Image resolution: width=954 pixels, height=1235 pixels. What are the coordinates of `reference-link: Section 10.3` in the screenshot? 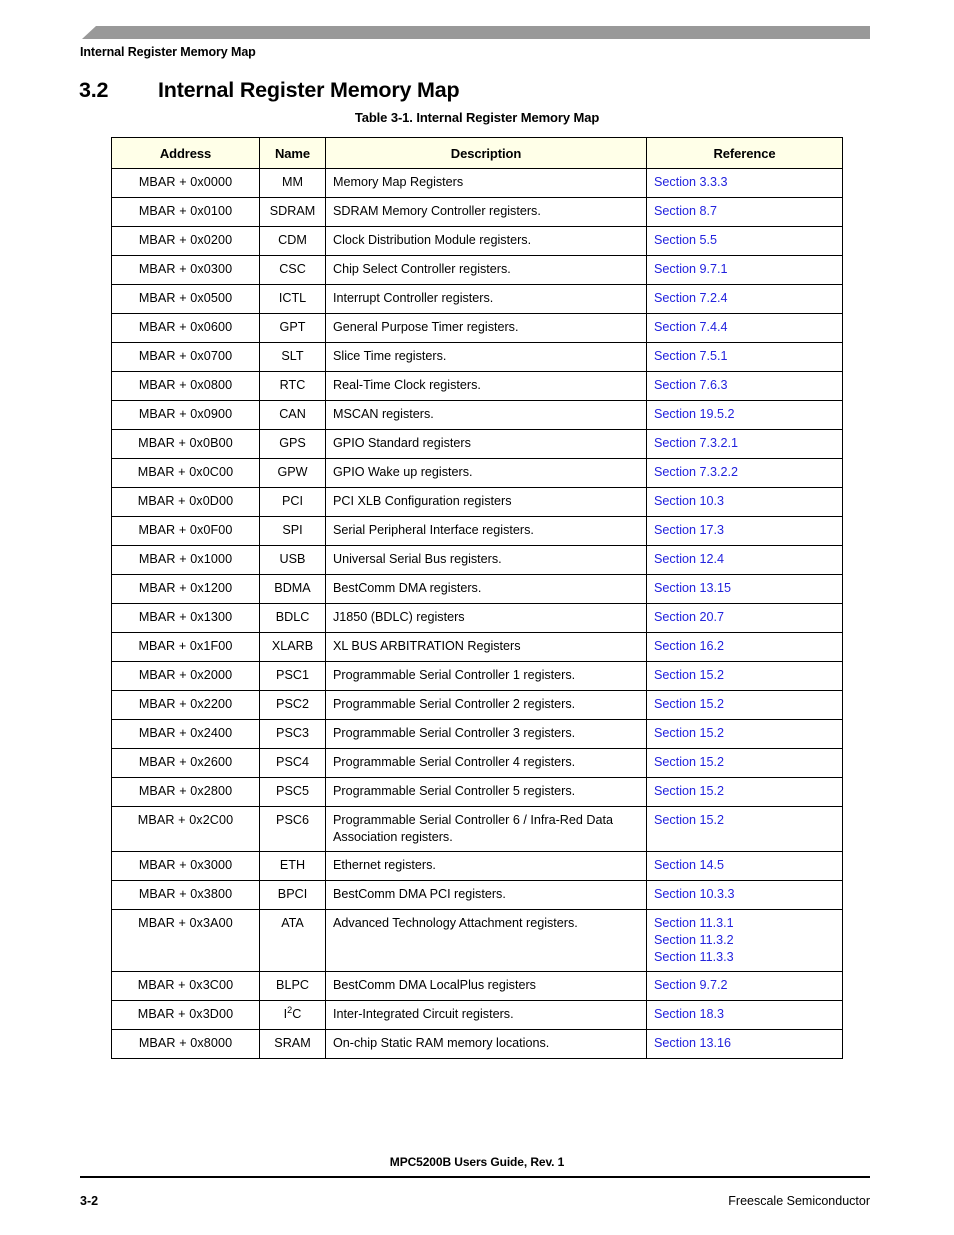 It's located at (746, 501).